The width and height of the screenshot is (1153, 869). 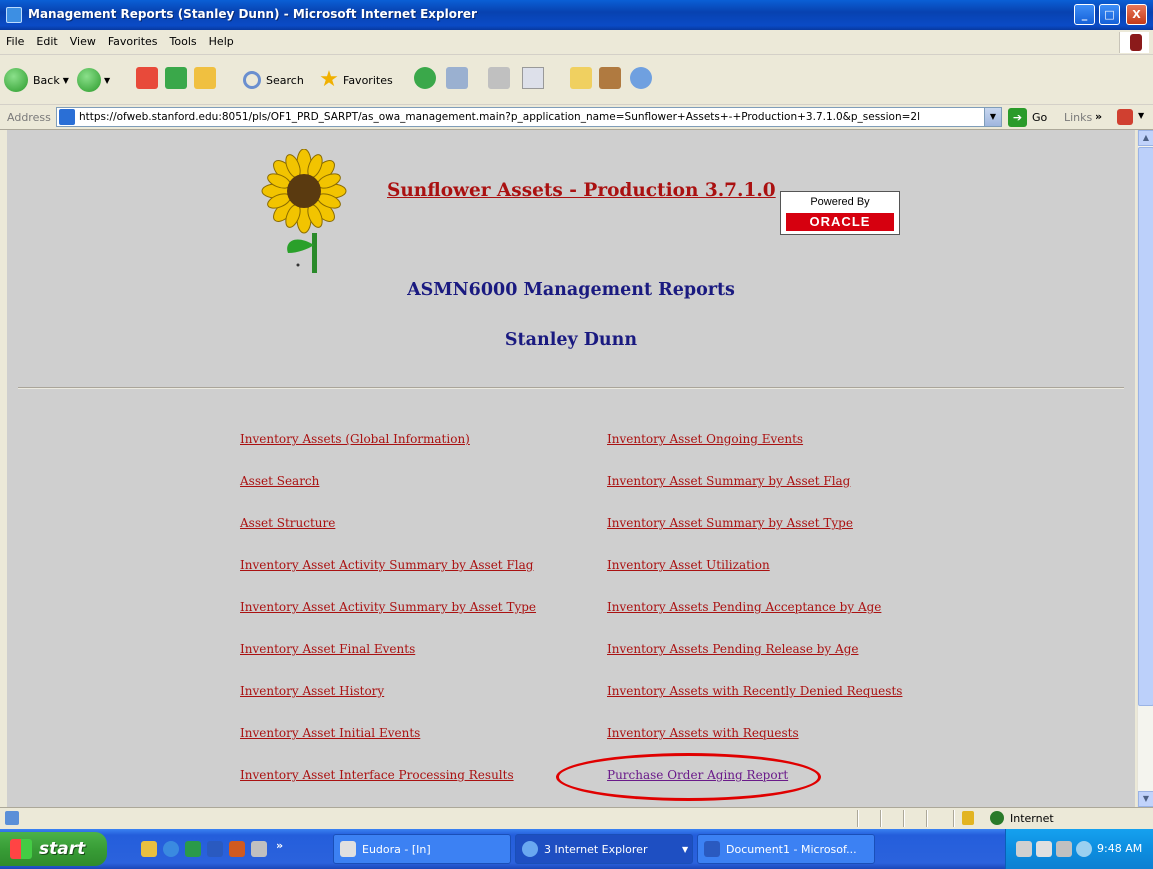 What do you see at coordinates (705, 439) in the screenshot?
I see `report-link: Inventory Asset Ongoing Events` at bounding box center [705, 439].